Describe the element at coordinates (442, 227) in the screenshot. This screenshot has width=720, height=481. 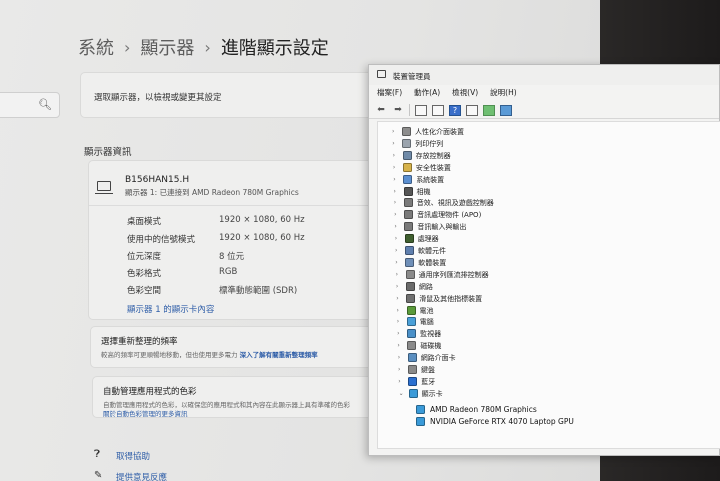
I see `device-category-label: 音訊輸入與輸出` at that location.